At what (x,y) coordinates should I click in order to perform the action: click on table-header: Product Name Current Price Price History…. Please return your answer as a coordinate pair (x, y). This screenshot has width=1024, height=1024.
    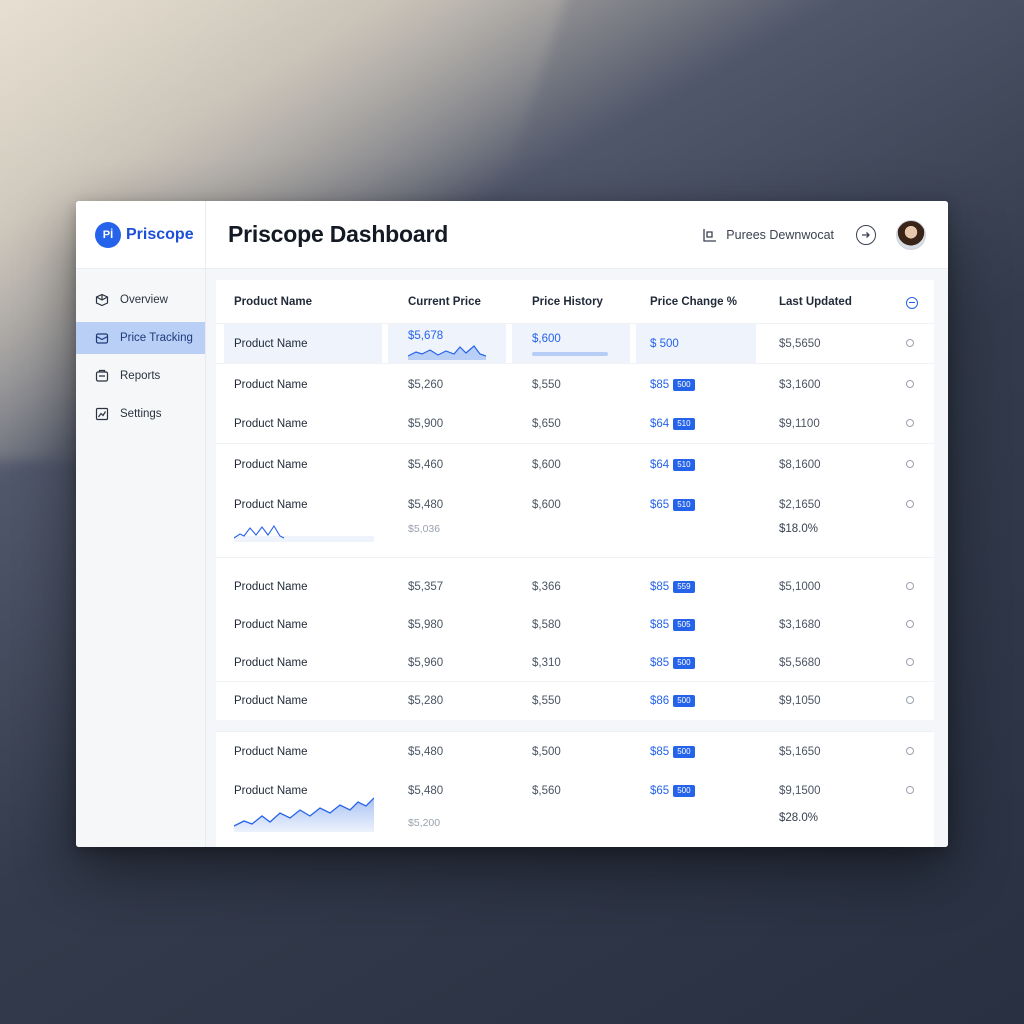
    Looking at the image, I should click on (575, 302).